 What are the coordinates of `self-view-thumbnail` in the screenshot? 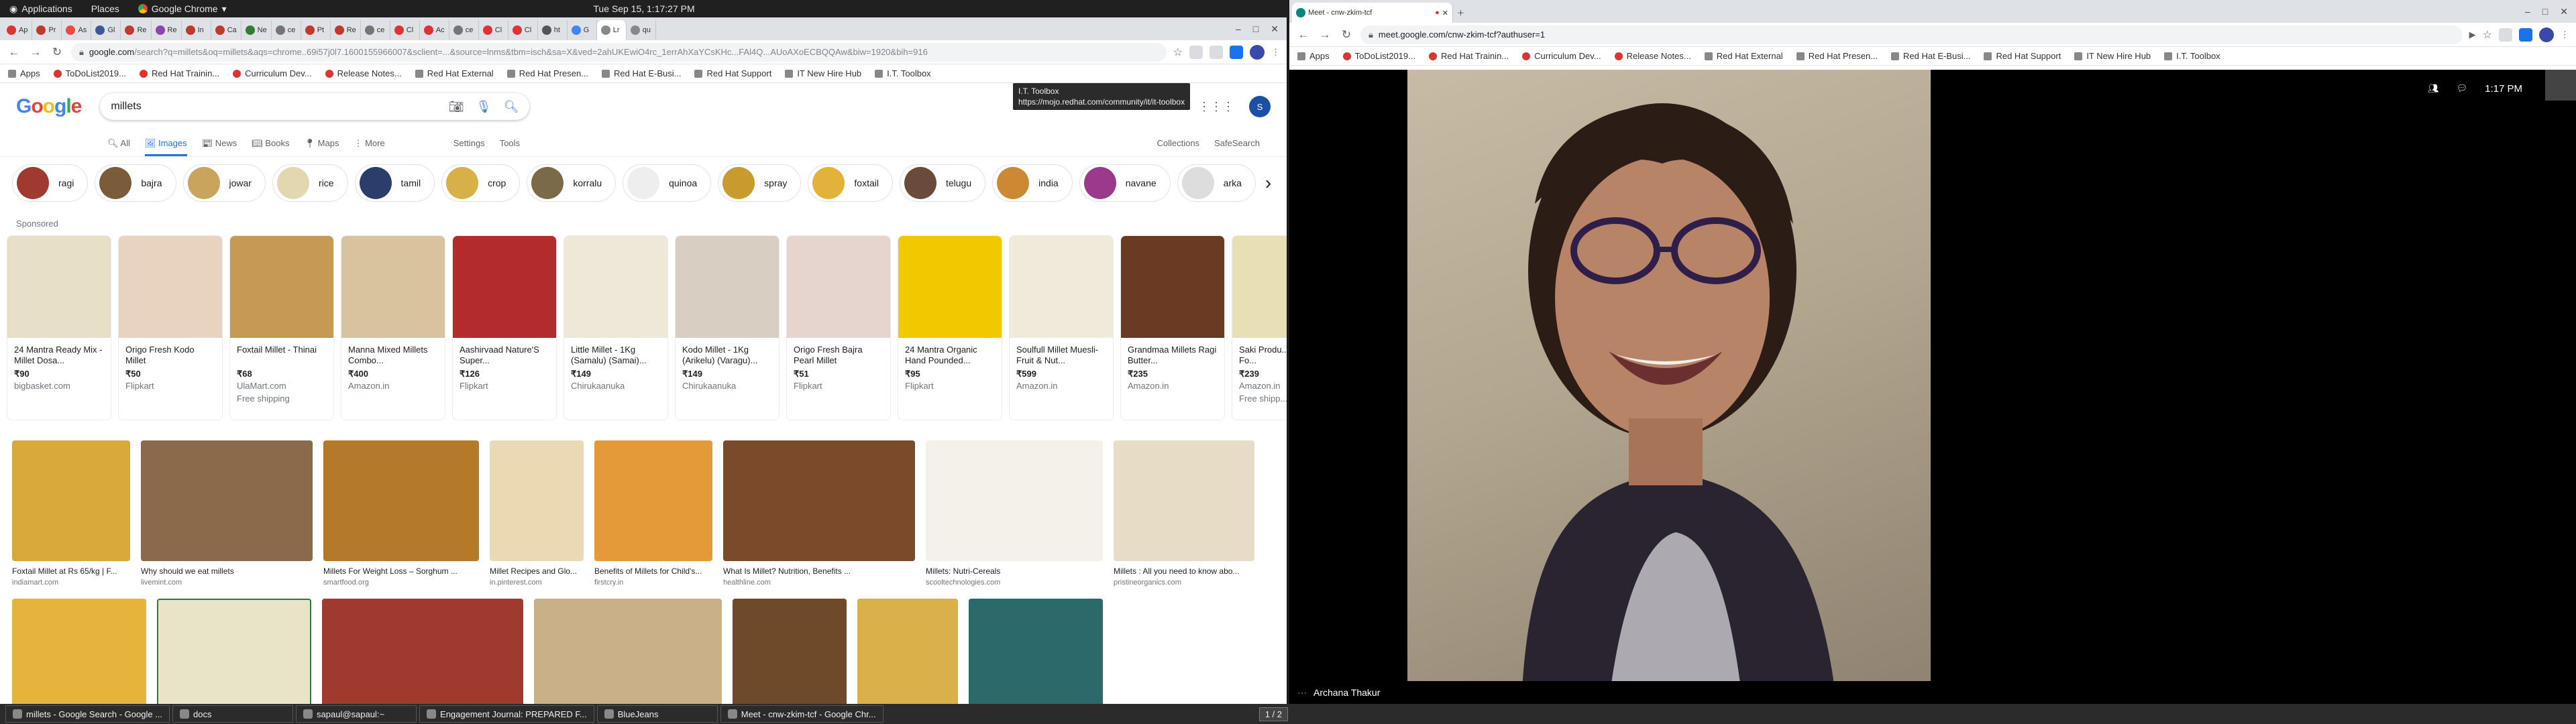 It's located at (2560, 85).